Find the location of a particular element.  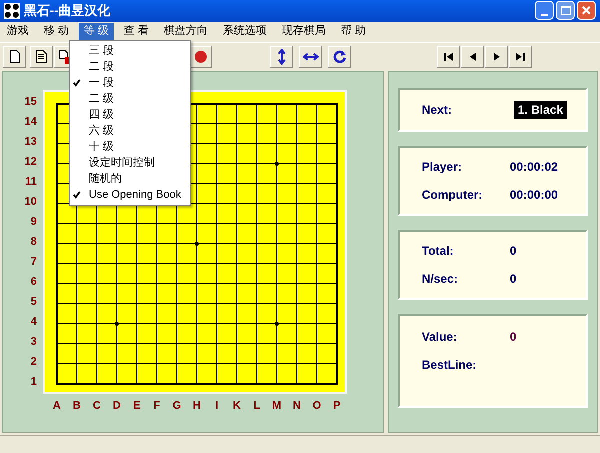

menu-item: 等 级 is located at coordinates (96, 31).